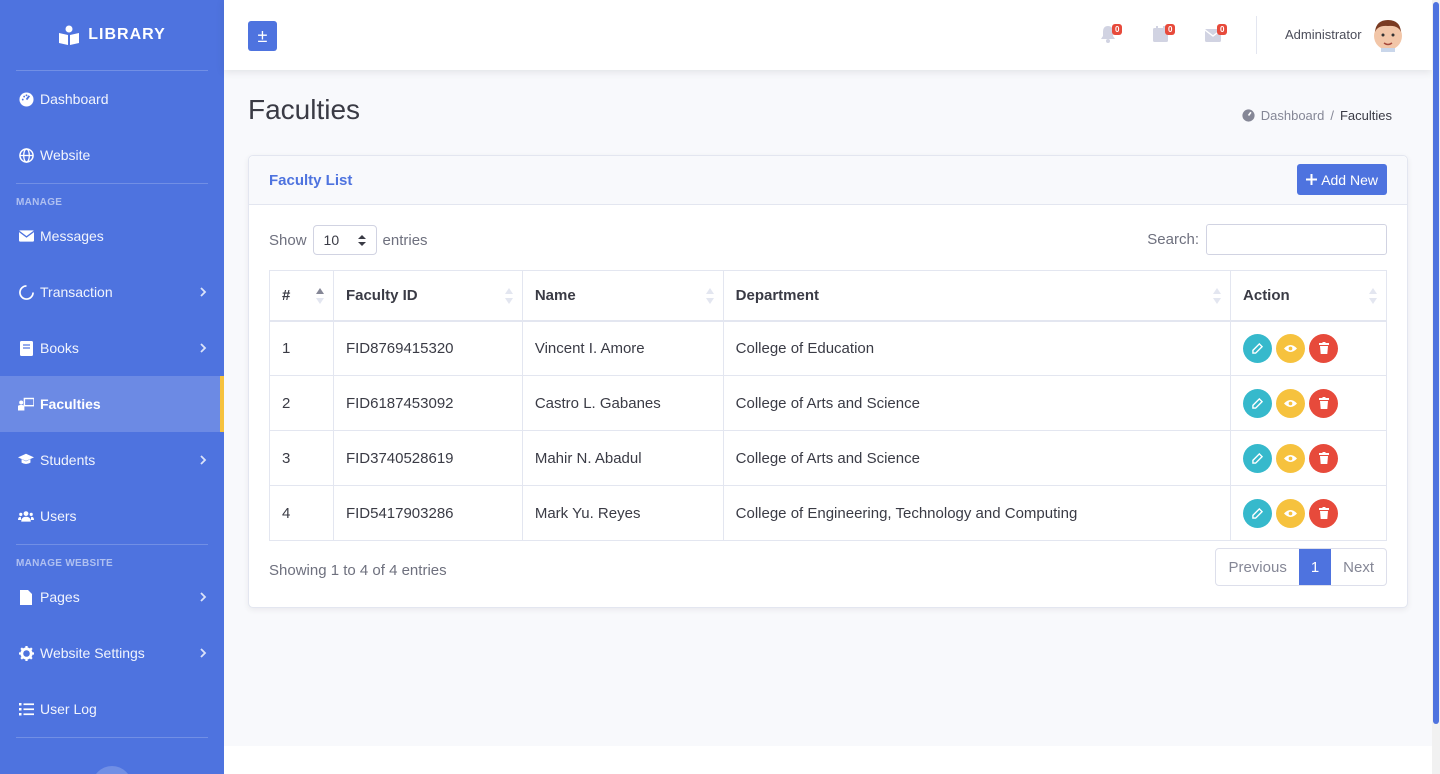 This screenshot has width=1440, height=774. I want to click on search-input, so click(1296, 239).